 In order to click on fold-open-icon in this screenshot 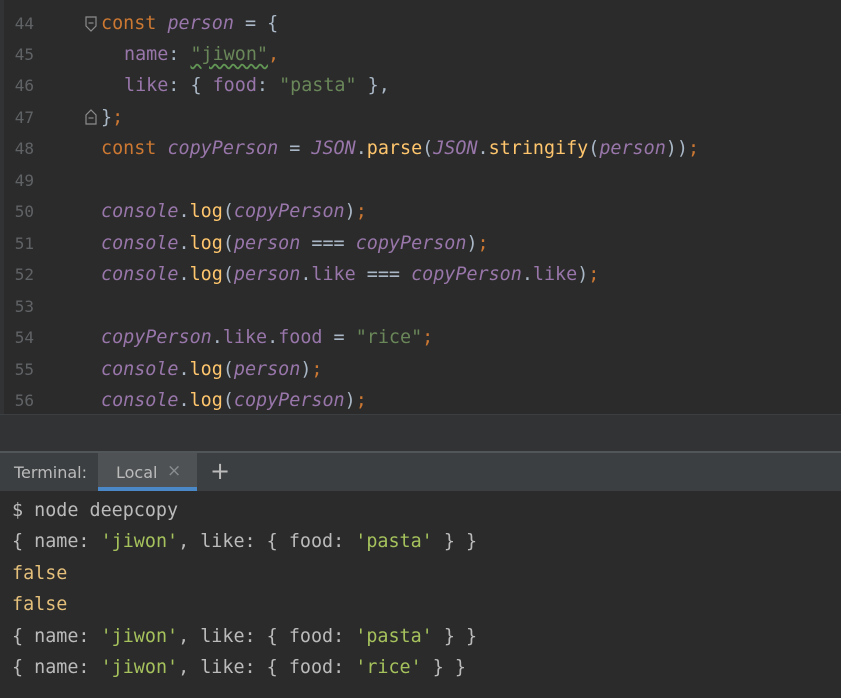, I will do `click(91, 24)`.